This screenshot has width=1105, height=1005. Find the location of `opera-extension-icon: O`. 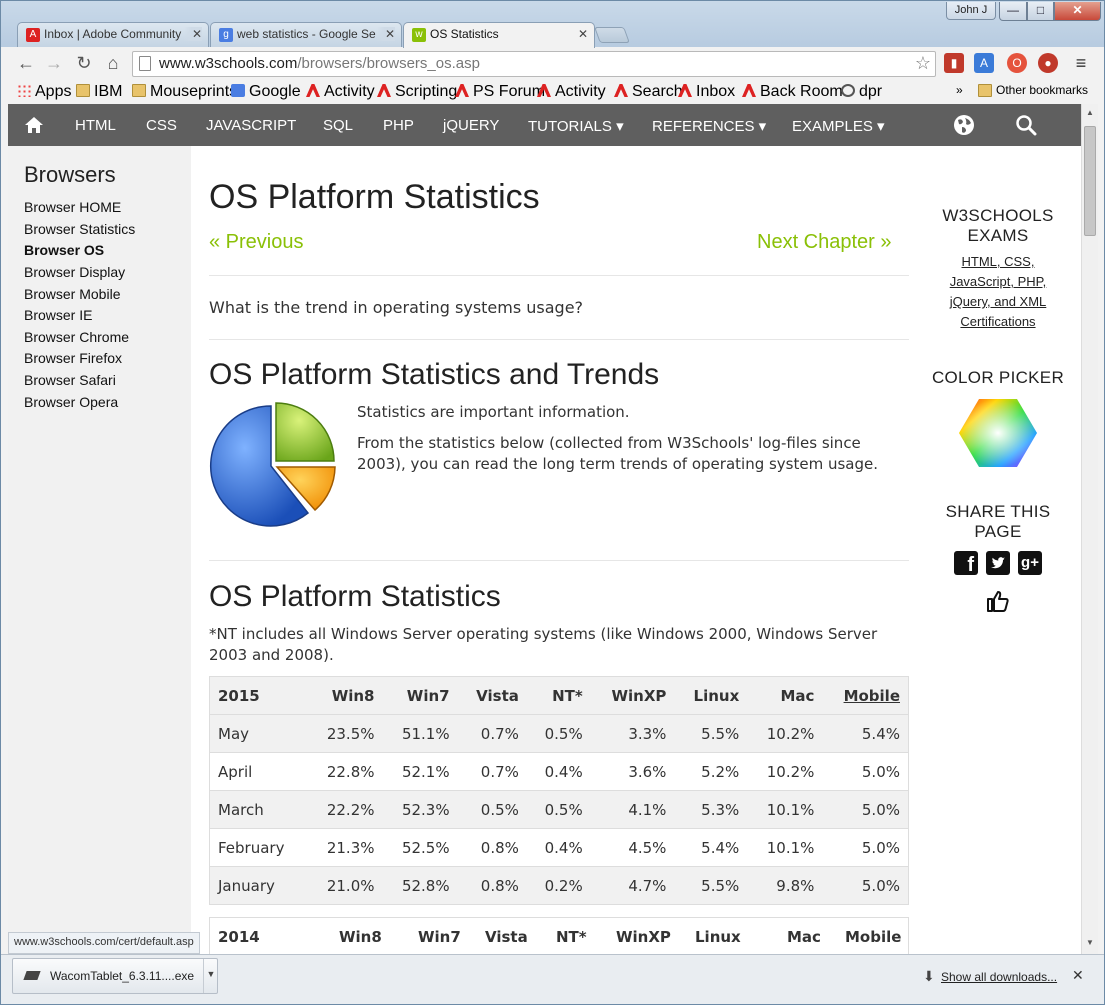

opera-extension-icon: O is located at coordinates (1017, 63).